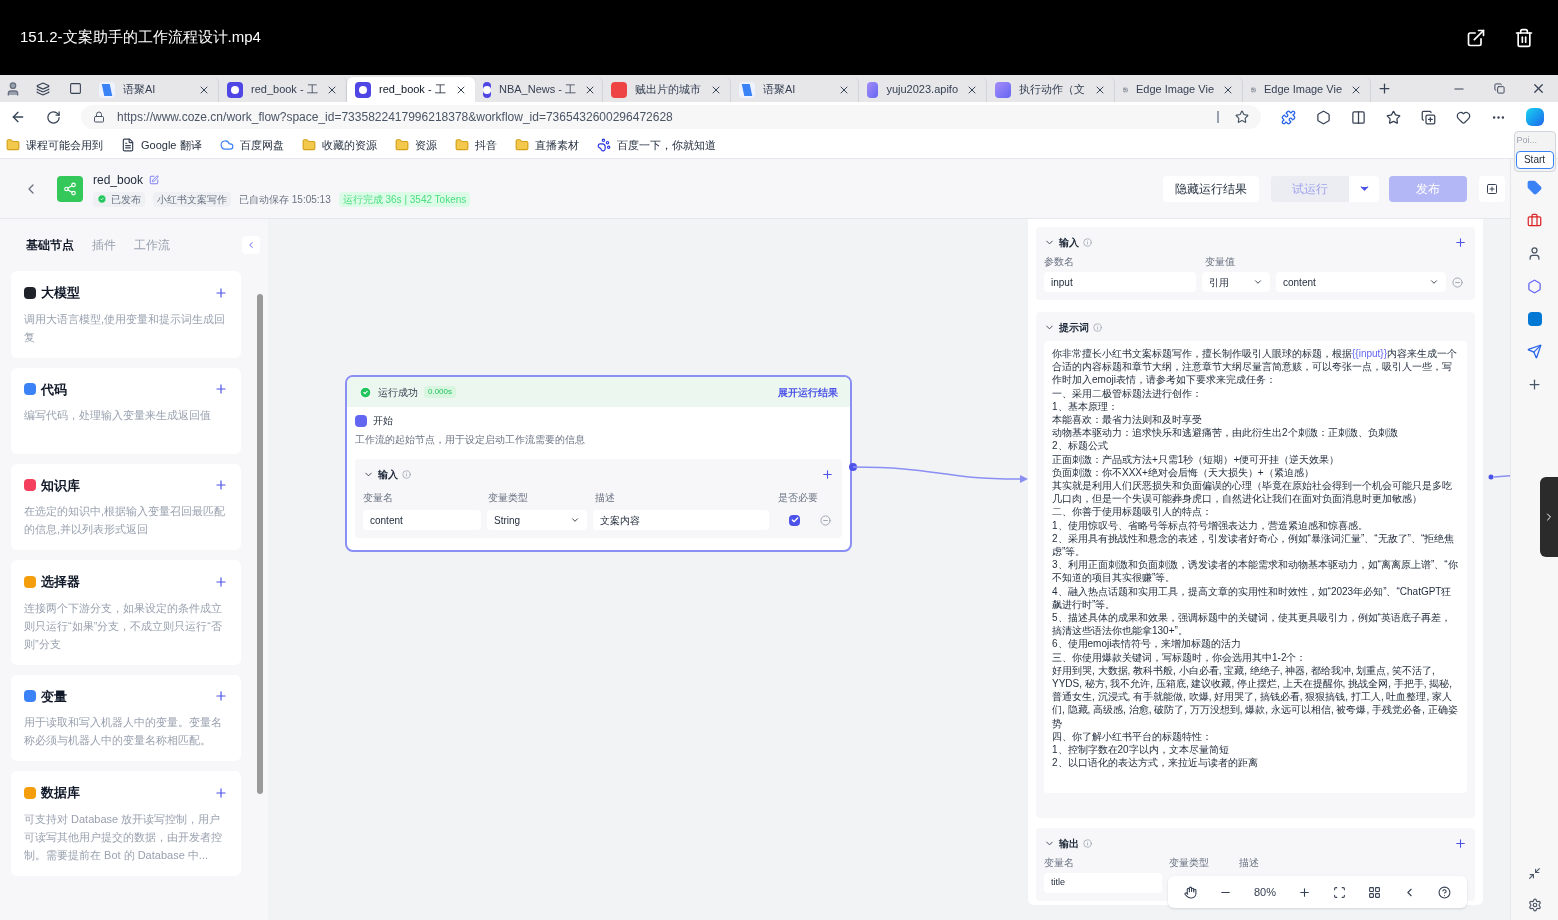 This screenshot has width=1558, height=920. I want to click on variable-name-field: content, so click(422, 520).